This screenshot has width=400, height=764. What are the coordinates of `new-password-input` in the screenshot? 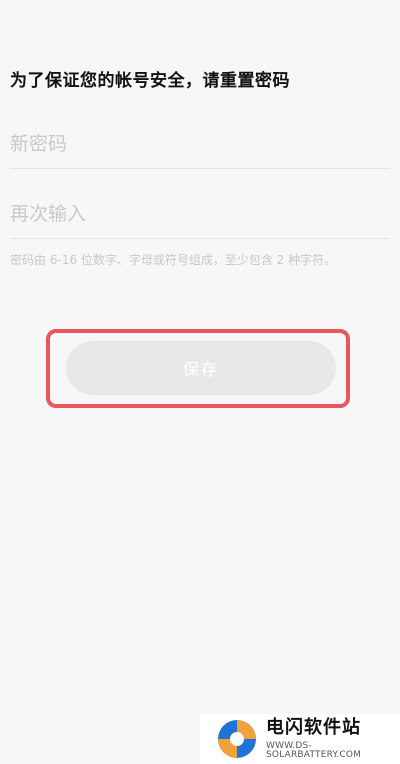 It's located at (200, 144).